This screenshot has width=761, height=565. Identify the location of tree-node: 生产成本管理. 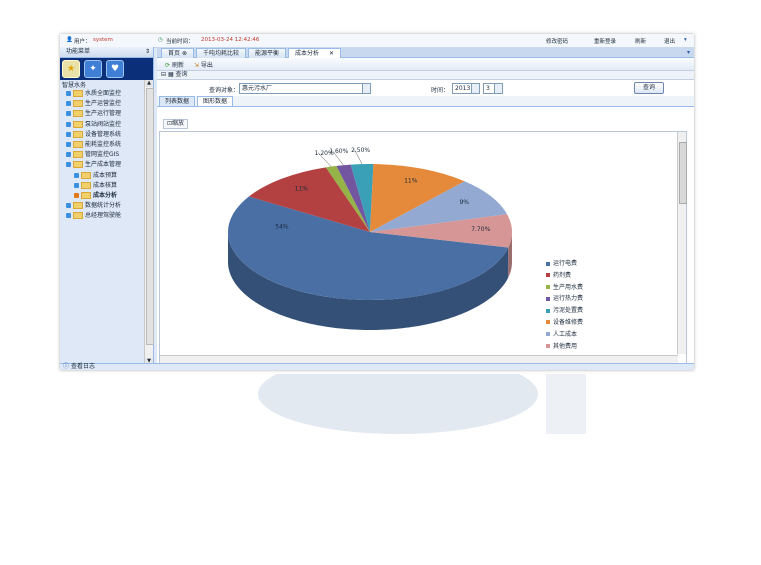
(102, 165).